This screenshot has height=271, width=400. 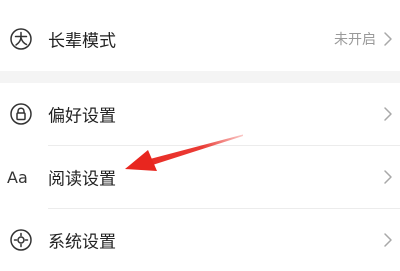 I want to click on preferences-label: 偏好设置, so click(x=82, y=116).